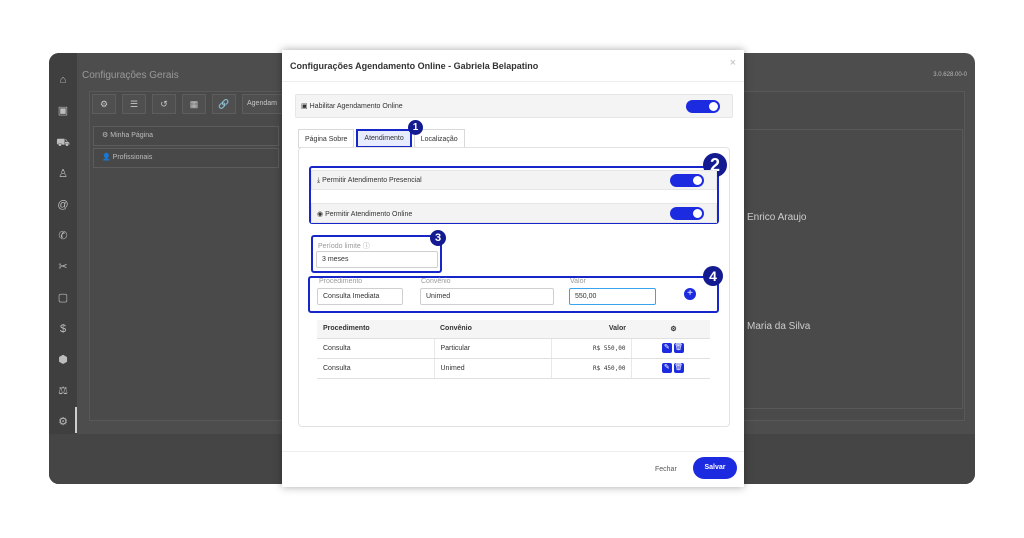 This screenshot has height=538, width=1024. What do you see at coordinates (493, 368) in the screenshot?
I see `cell-agreement: Unimed` at bounding box center [493, 368].